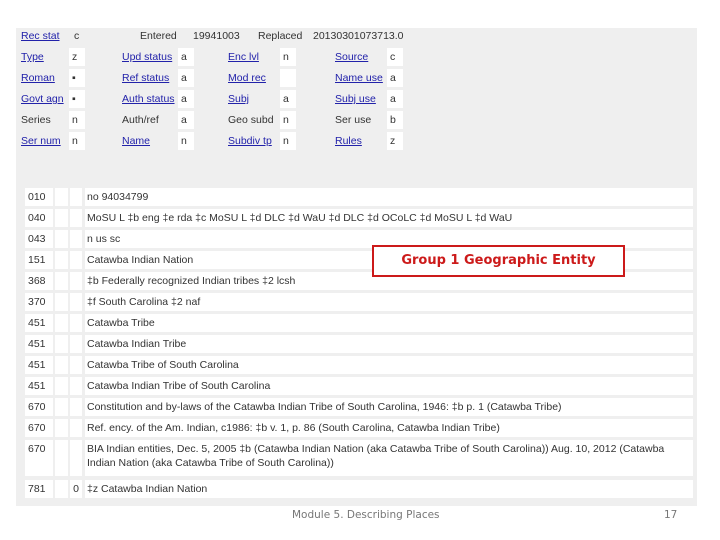 The height and width of the screenshot is (540, 720). What do you see at coordinates (389, 302) in the screenshot?
I see `field-data: ‡f South Carolina ‡2 naf` at bounding box center [389, 302].